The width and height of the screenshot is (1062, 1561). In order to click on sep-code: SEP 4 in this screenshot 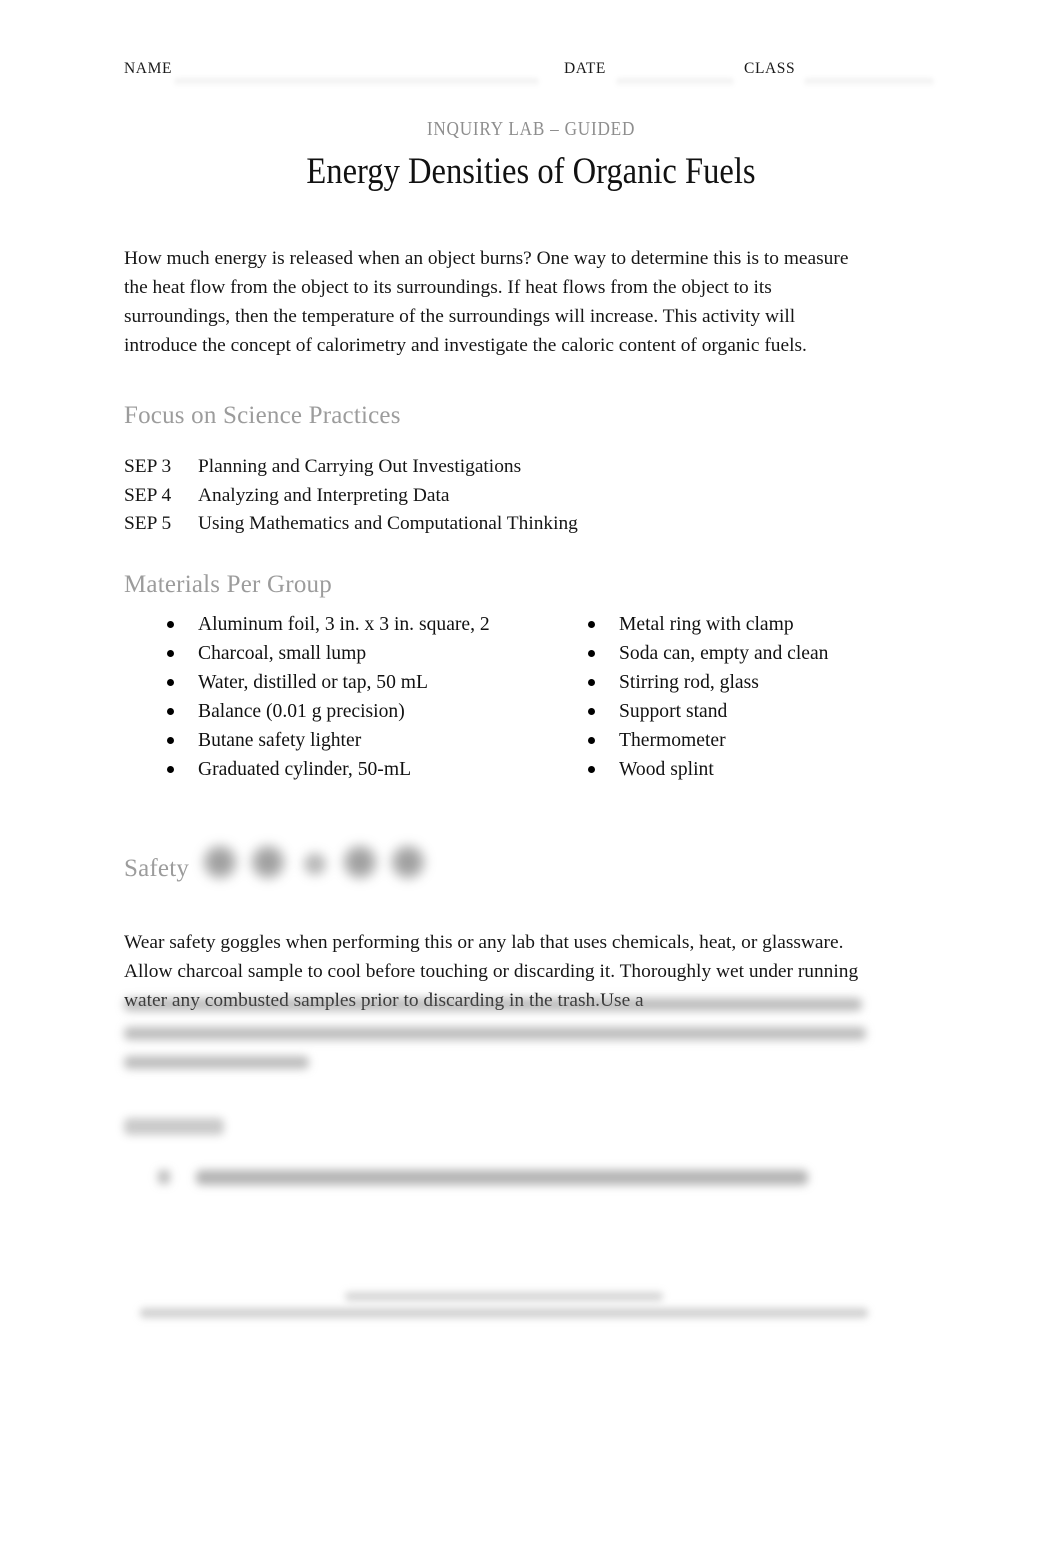, I will do `click(148, 495)`.